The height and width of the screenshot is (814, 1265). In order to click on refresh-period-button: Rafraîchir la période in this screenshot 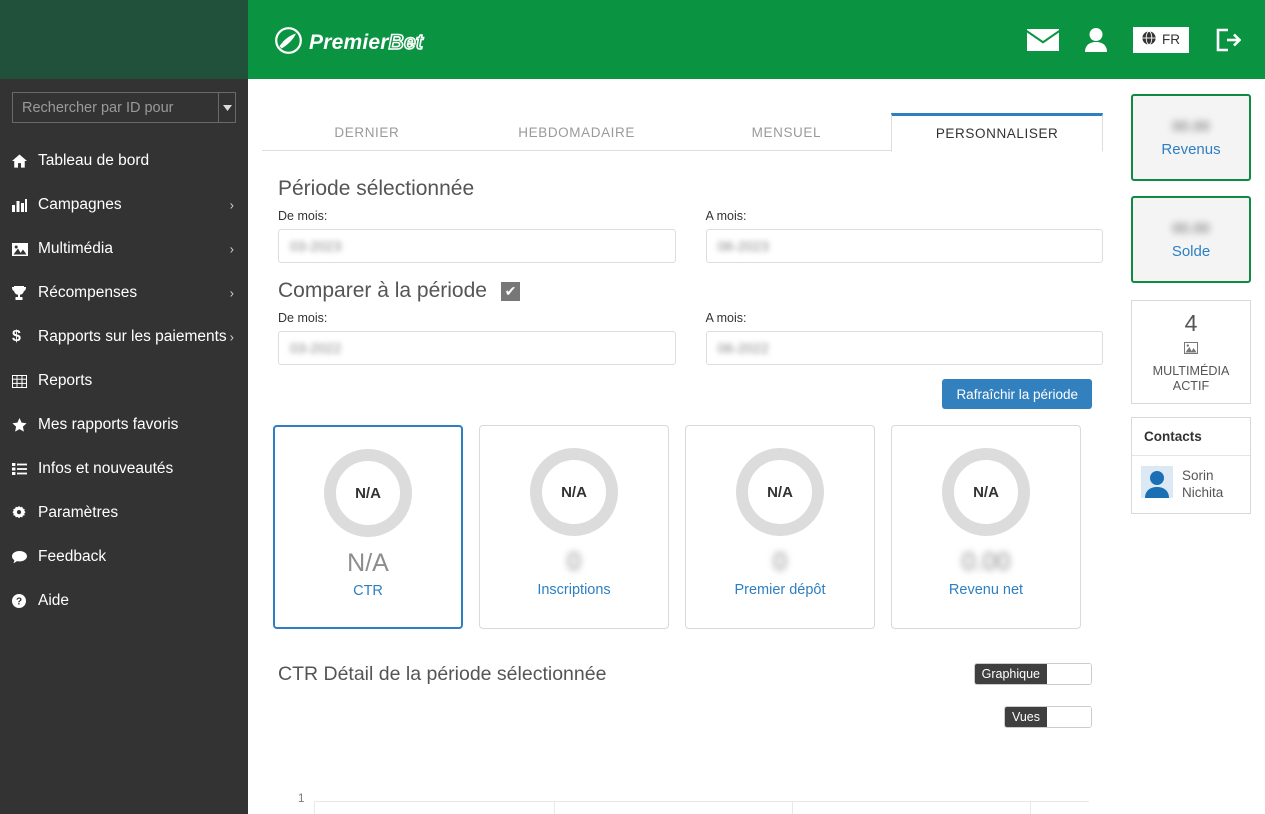, I will do `click(1017, 394)`.